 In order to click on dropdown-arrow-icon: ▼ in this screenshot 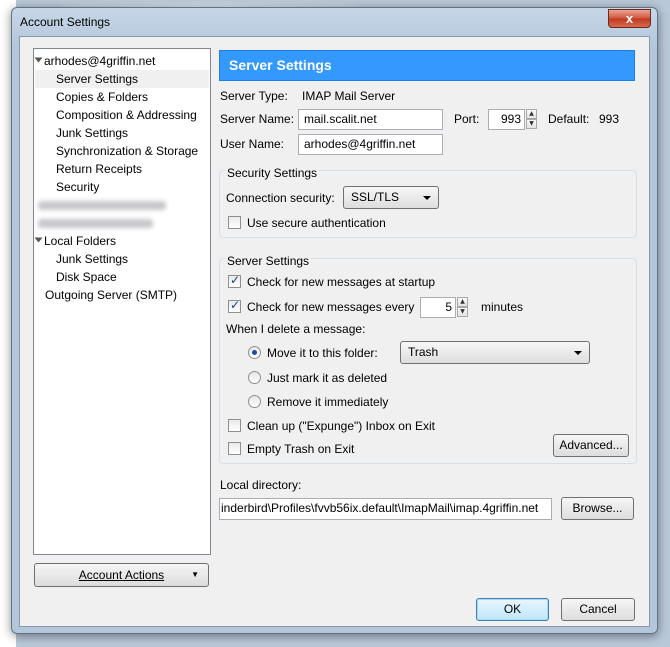, I will do `click(195, 574)`.